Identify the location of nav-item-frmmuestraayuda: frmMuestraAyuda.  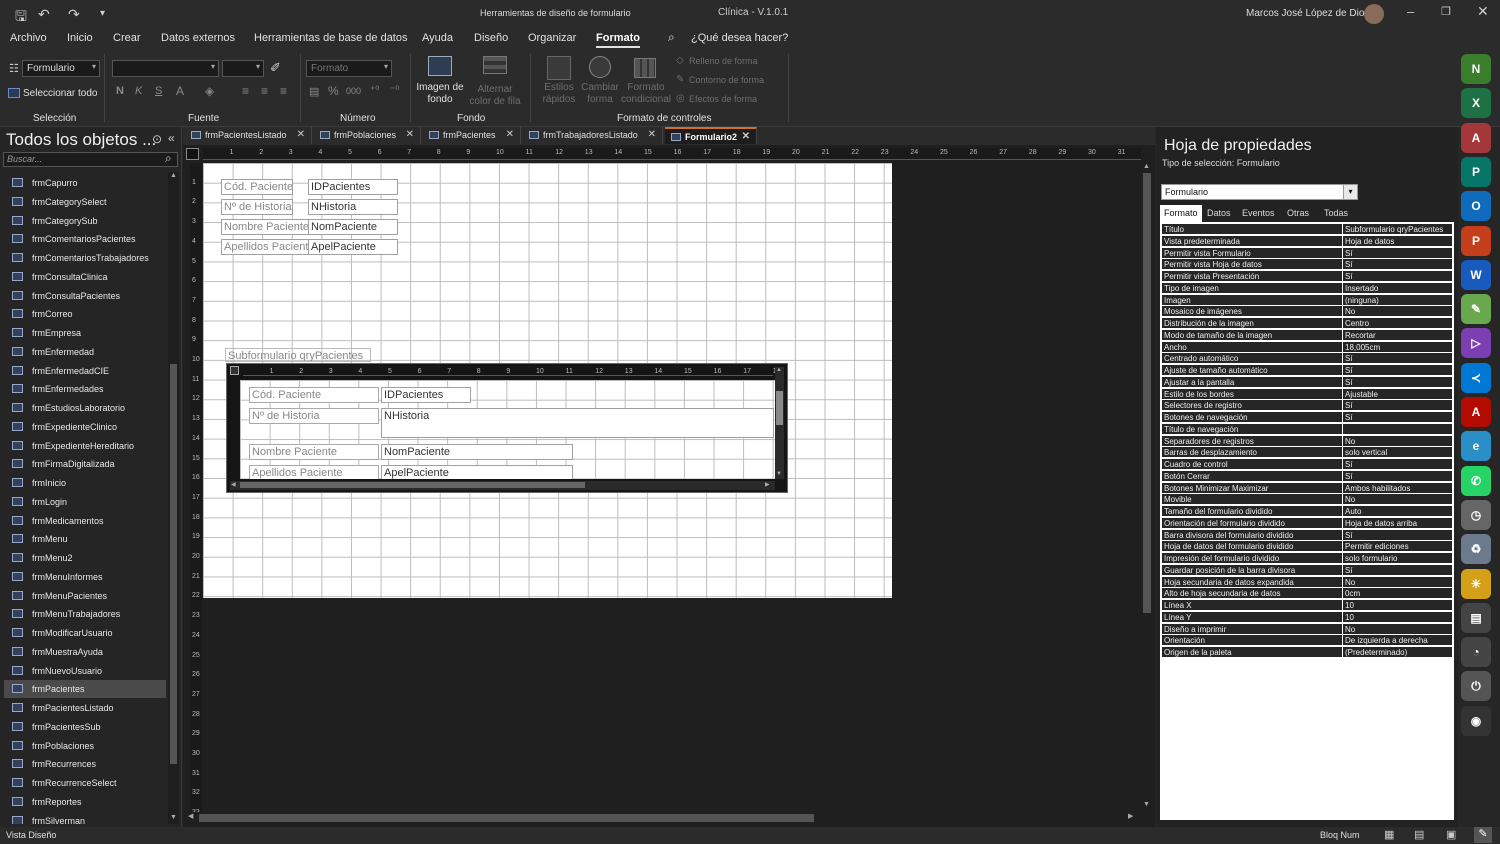
(85, 652).